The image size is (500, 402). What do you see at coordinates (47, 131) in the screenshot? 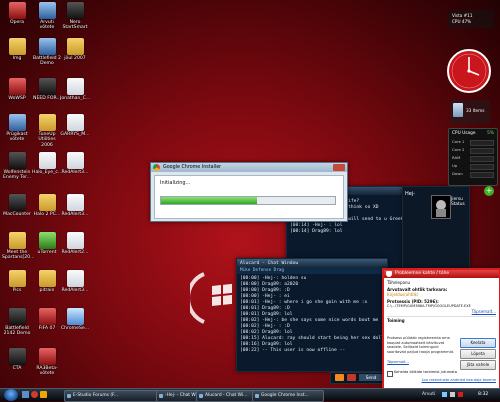
I see `desktop-icon: TuneUp Utilities 2006` at bounding box center [47, 131].